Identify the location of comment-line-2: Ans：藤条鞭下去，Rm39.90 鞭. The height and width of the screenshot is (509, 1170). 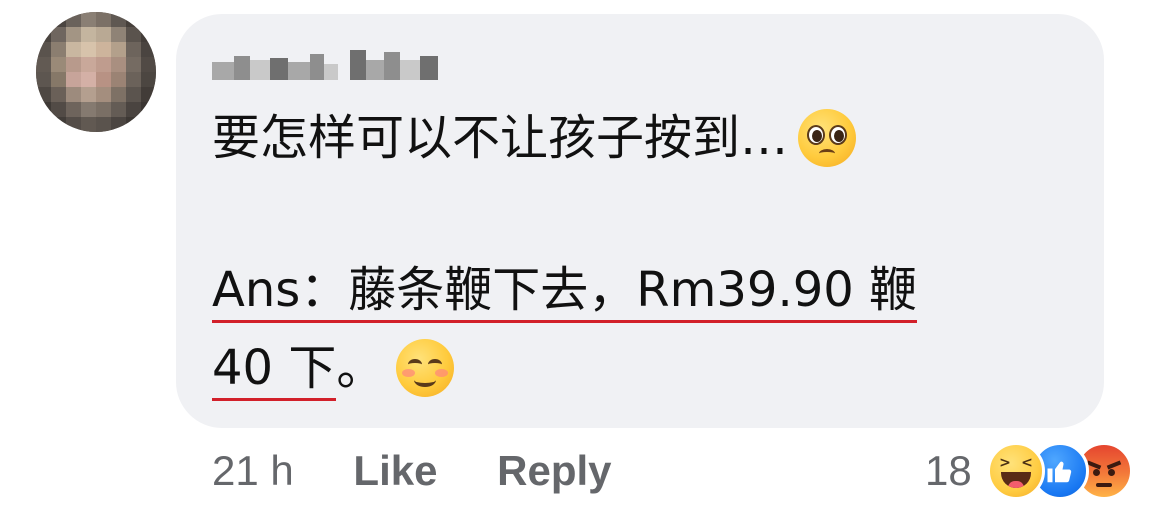
(565, 291).